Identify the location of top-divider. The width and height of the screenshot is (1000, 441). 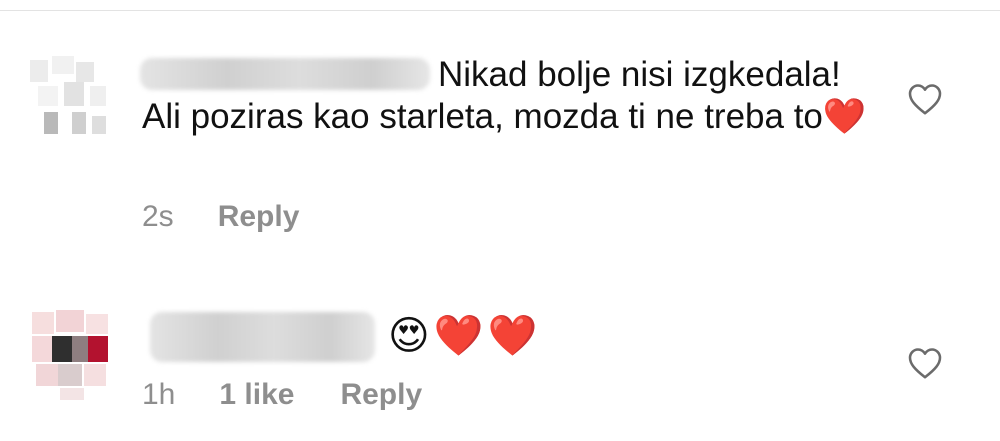
(500, 10).